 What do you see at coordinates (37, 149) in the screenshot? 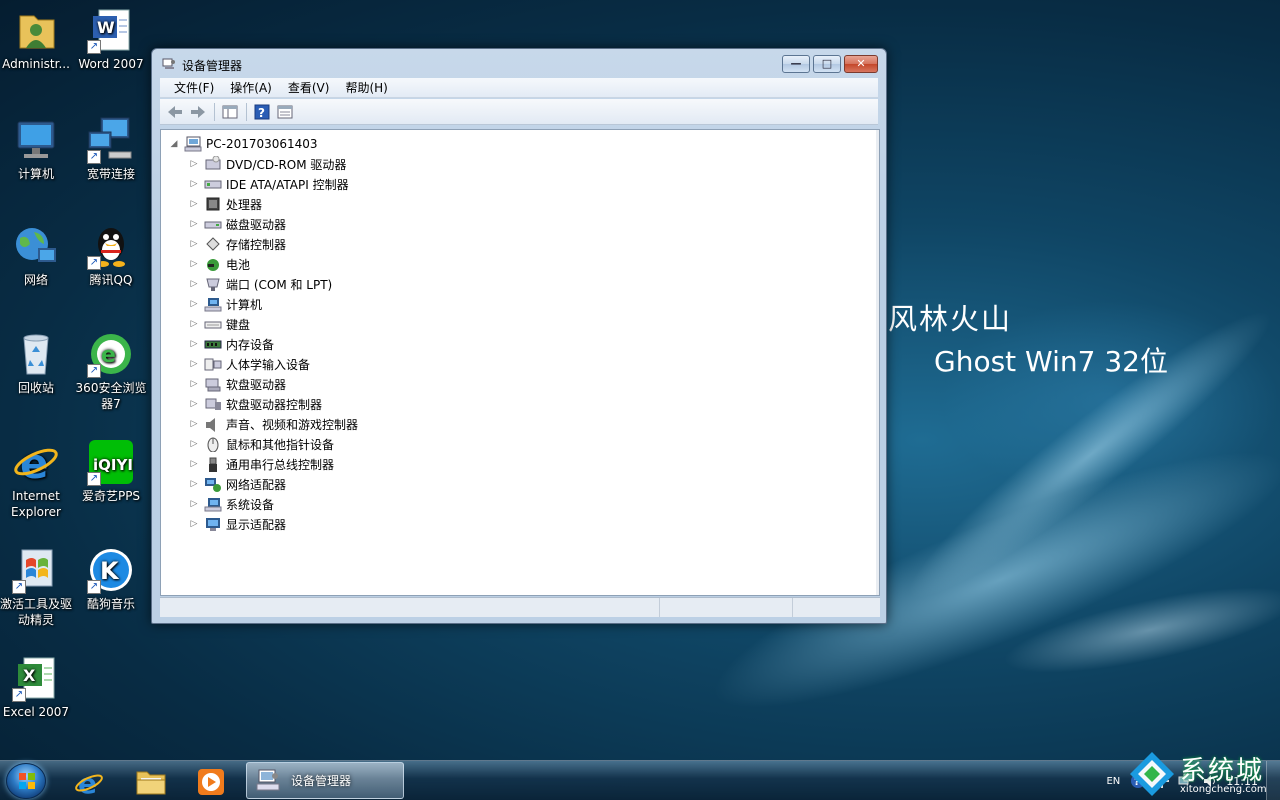
I see `desktop-icon-computer: 计算机` at bounding box center [37, 149].